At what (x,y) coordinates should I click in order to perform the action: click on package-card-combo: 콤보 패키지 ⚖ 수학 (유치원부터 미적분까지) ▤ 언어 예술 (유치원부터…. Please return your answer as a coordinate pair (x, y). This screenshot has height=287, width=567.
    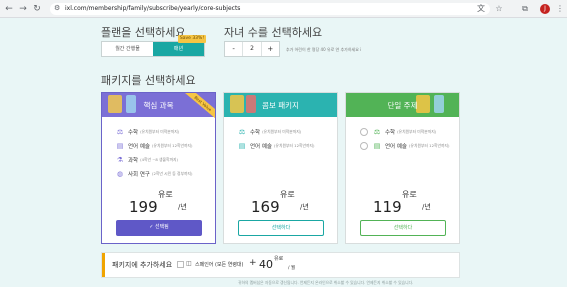
    Looking at the image, I should click on (280, 168).